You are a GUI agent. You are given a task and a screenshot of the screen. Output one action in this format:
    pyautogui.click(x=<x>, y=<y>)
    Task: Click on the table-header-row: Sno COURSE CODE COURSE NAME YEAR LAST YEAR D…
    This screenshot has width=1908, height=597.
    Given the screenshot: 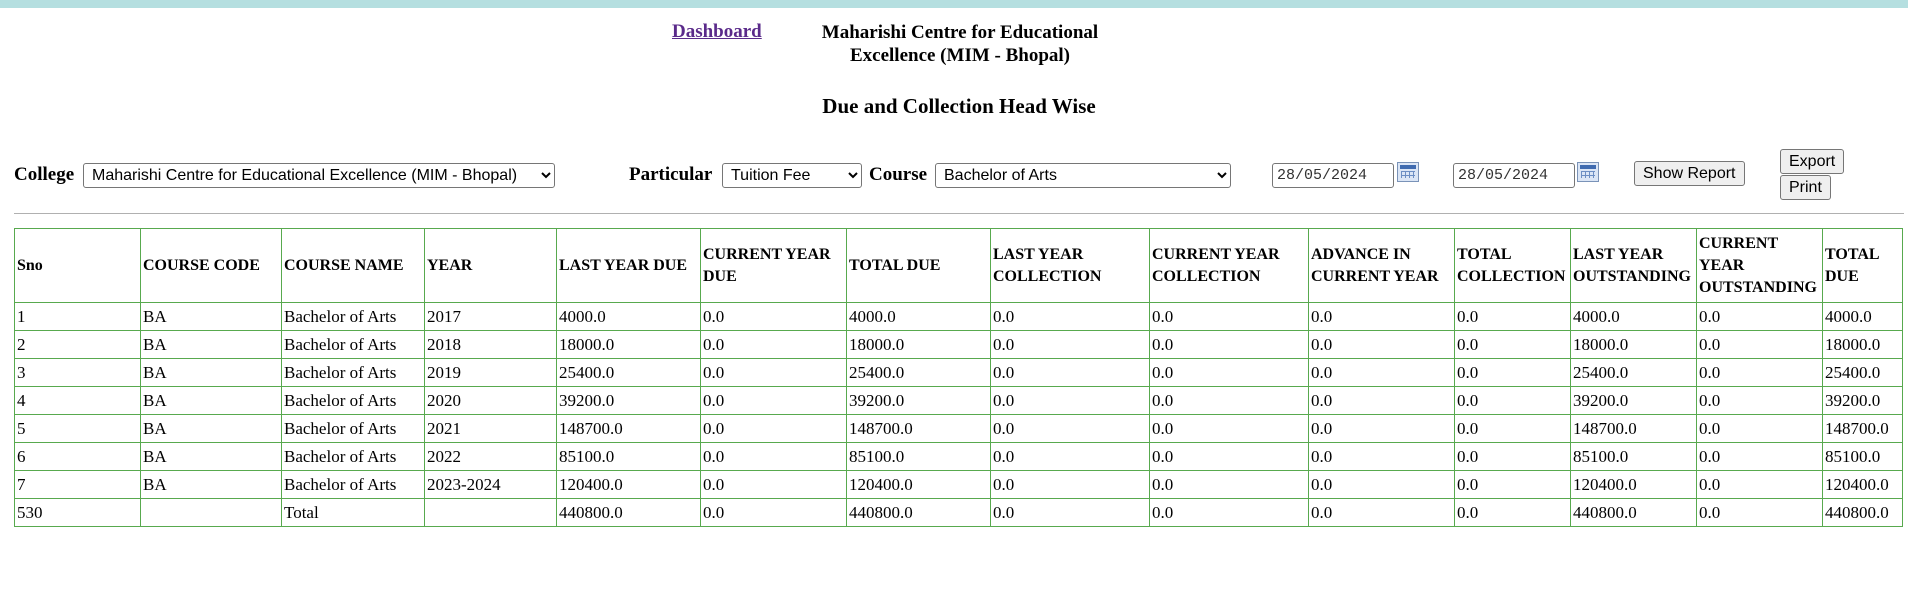 What is the action you would take?
    pyautogui.click(x=958, y=265)
    